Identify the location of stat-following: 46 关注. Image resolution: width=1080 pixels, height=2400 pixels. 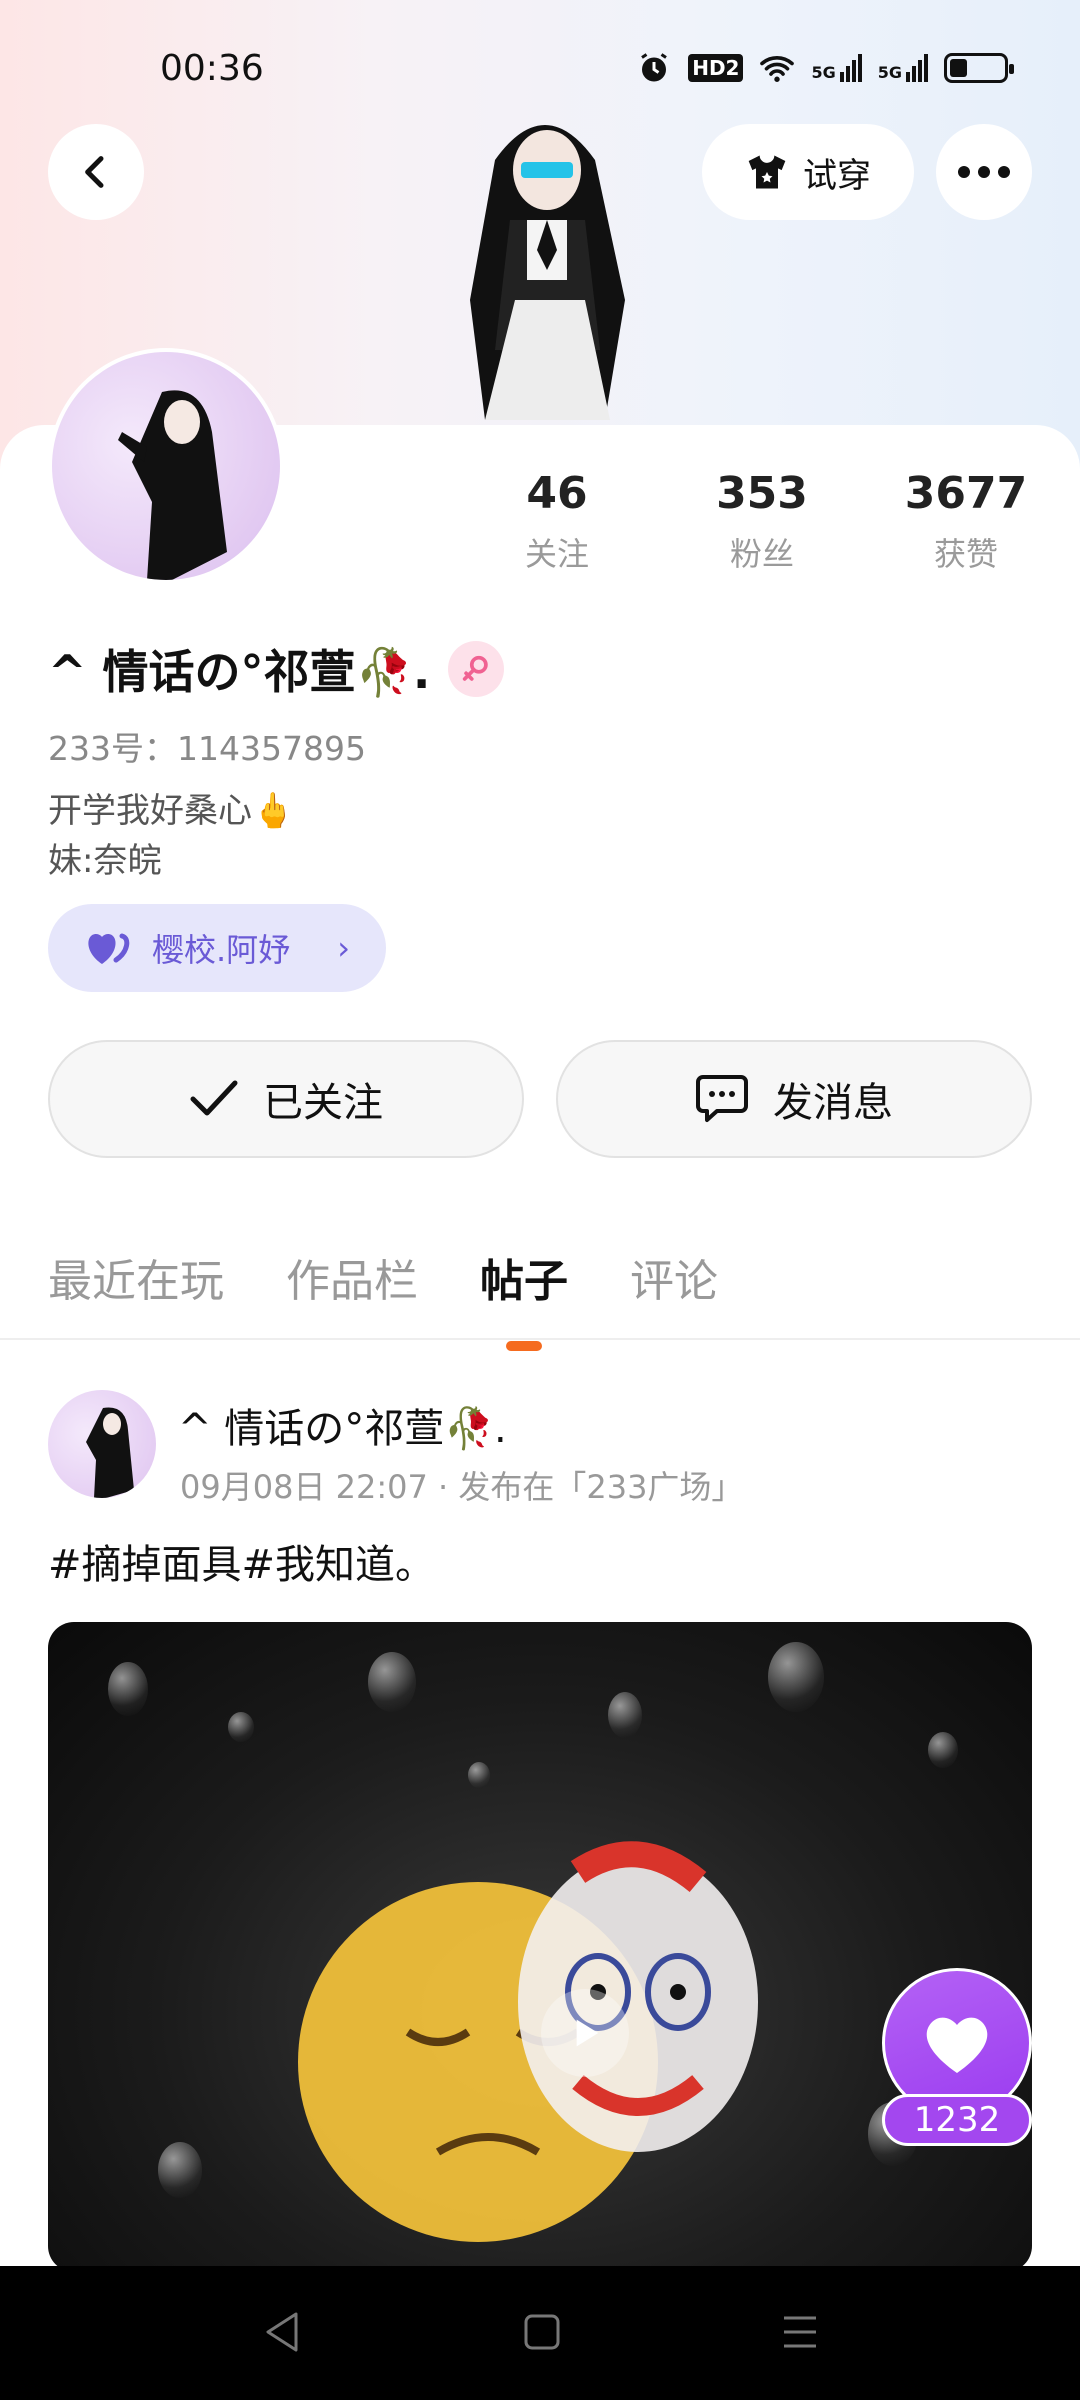
(557, 521).